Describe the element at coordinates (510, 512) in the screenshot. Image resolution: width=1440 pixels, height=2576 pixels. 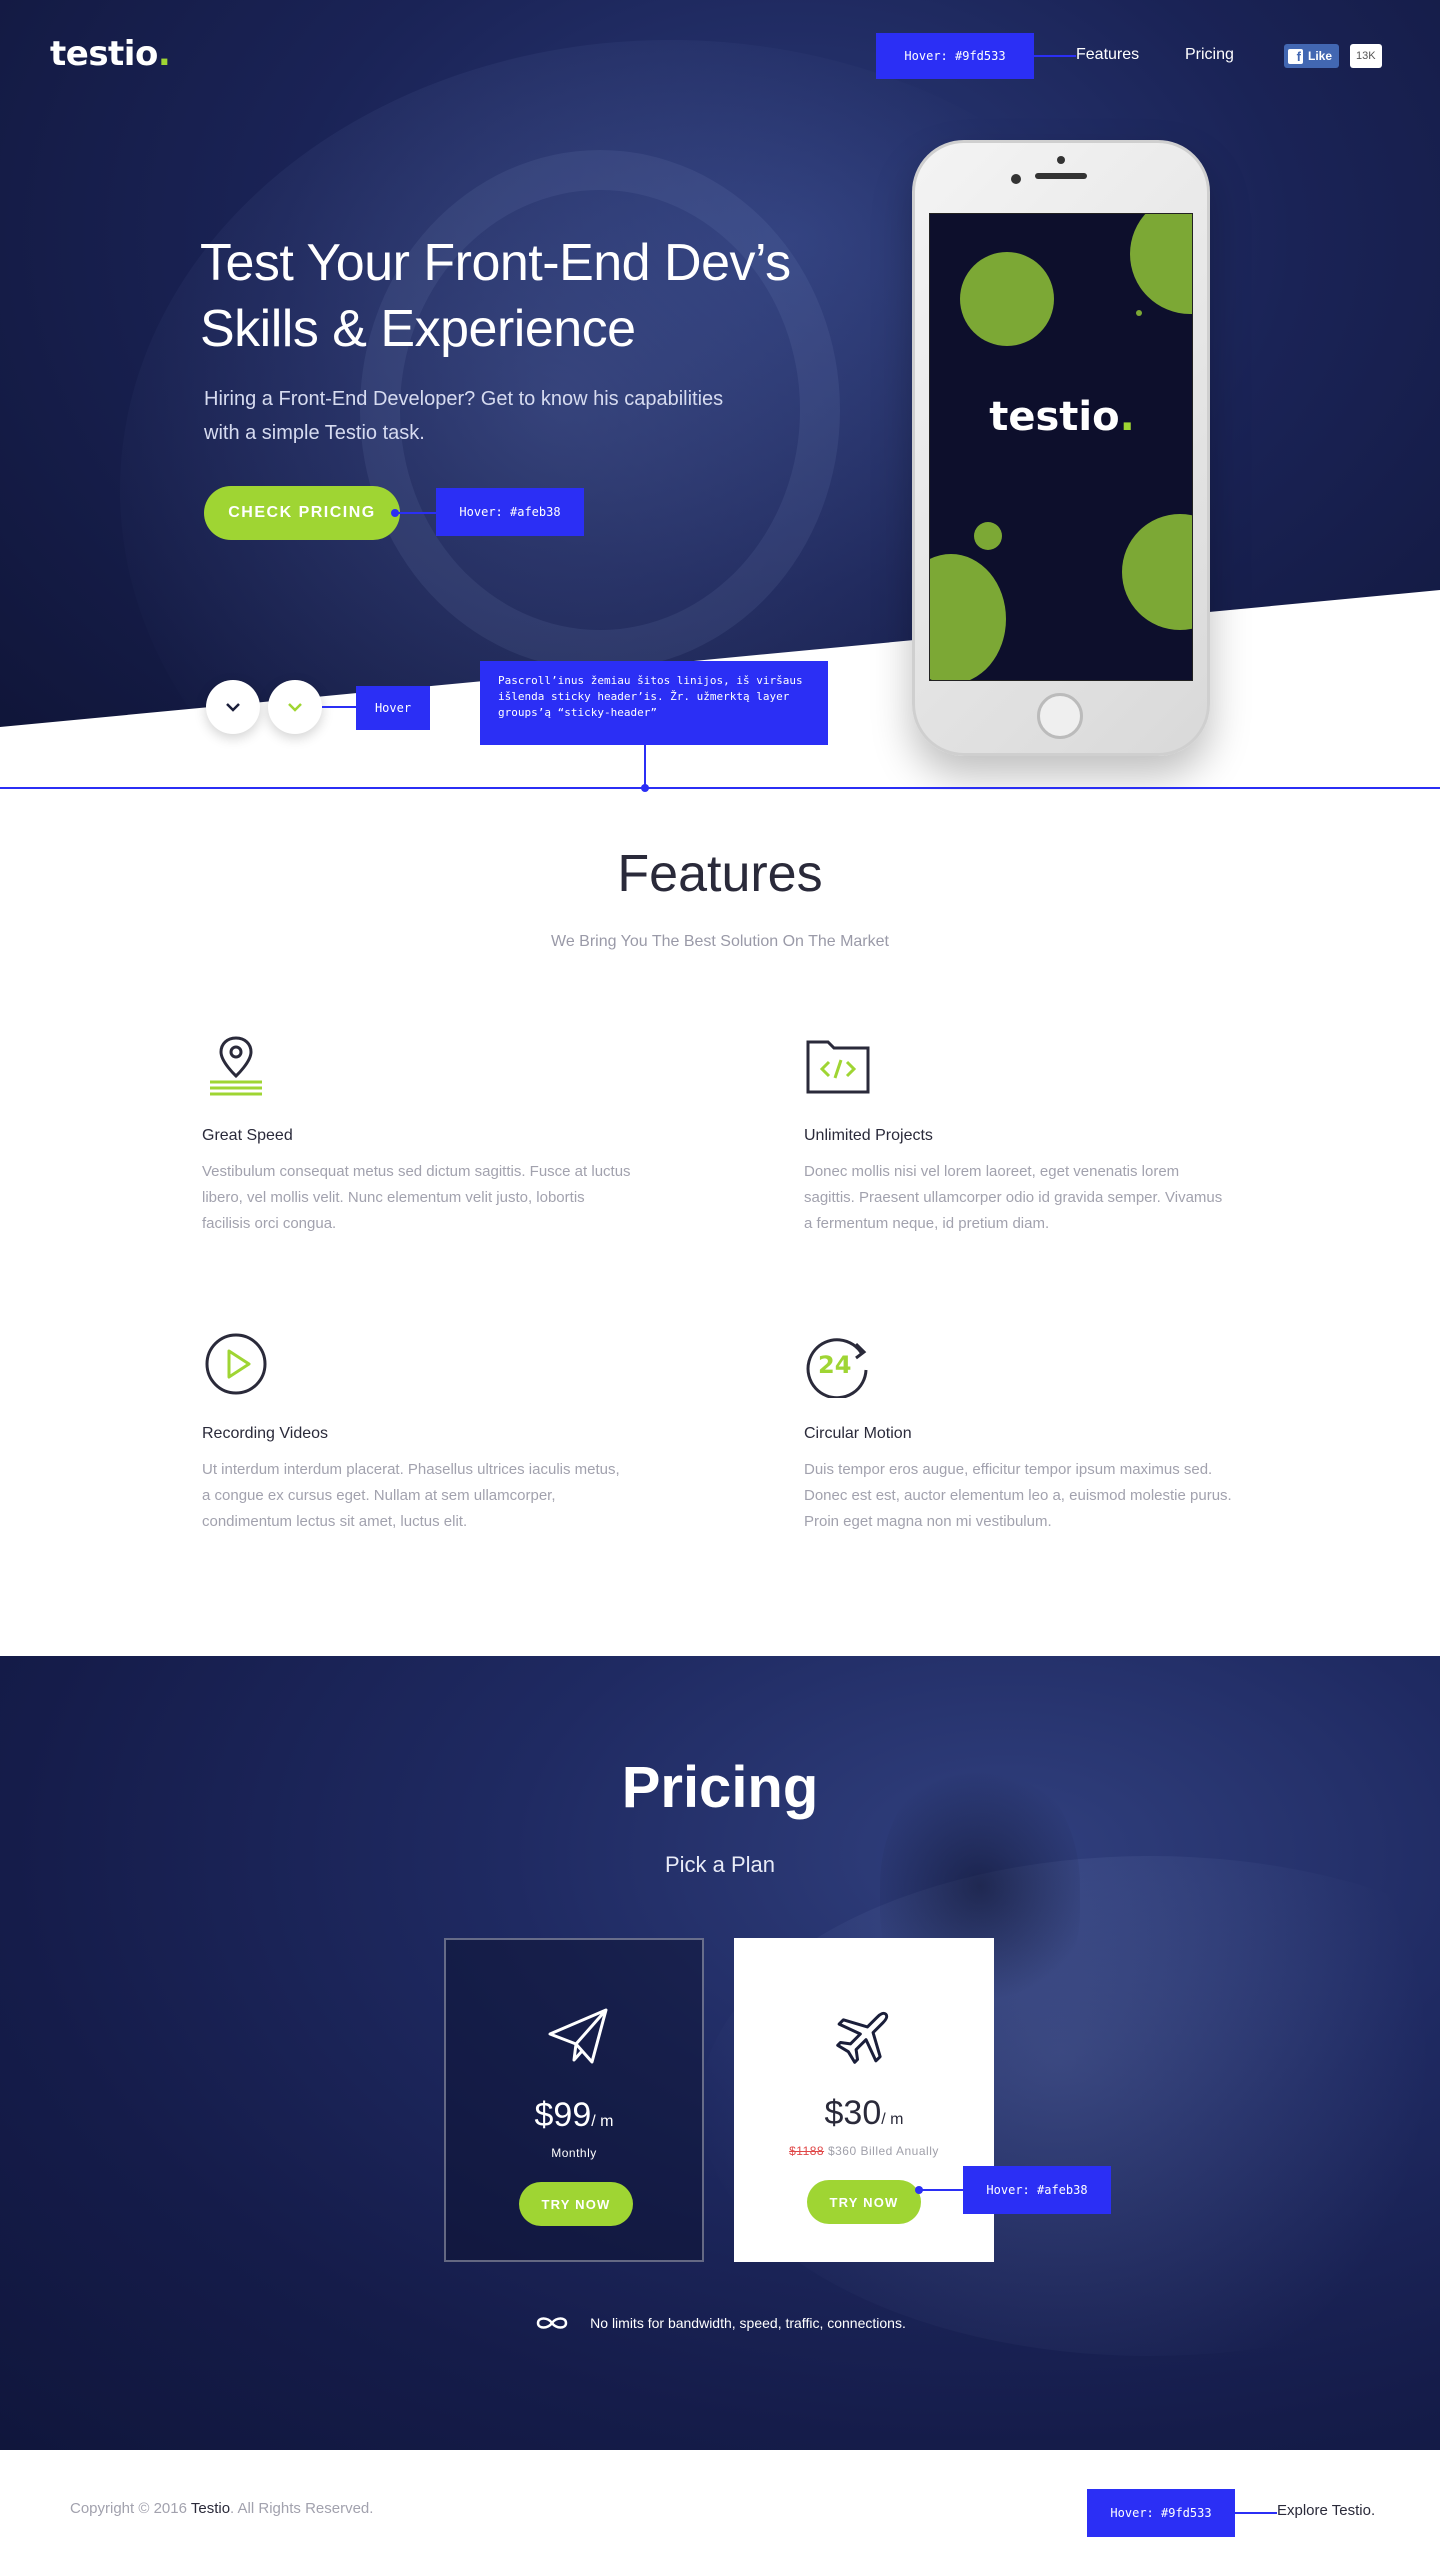
I see `cta-hover-annotation: Hover: #afeb38` at that location.